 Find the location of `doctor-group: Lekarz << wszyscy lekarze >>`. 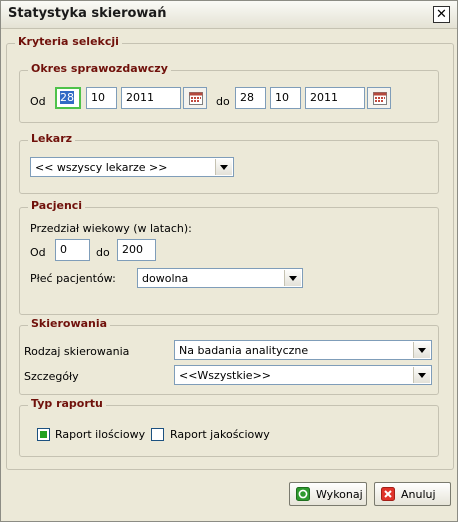

doctor-group: Lekarz << wszyscy lekarze >> is located at coordinates (229, 163).